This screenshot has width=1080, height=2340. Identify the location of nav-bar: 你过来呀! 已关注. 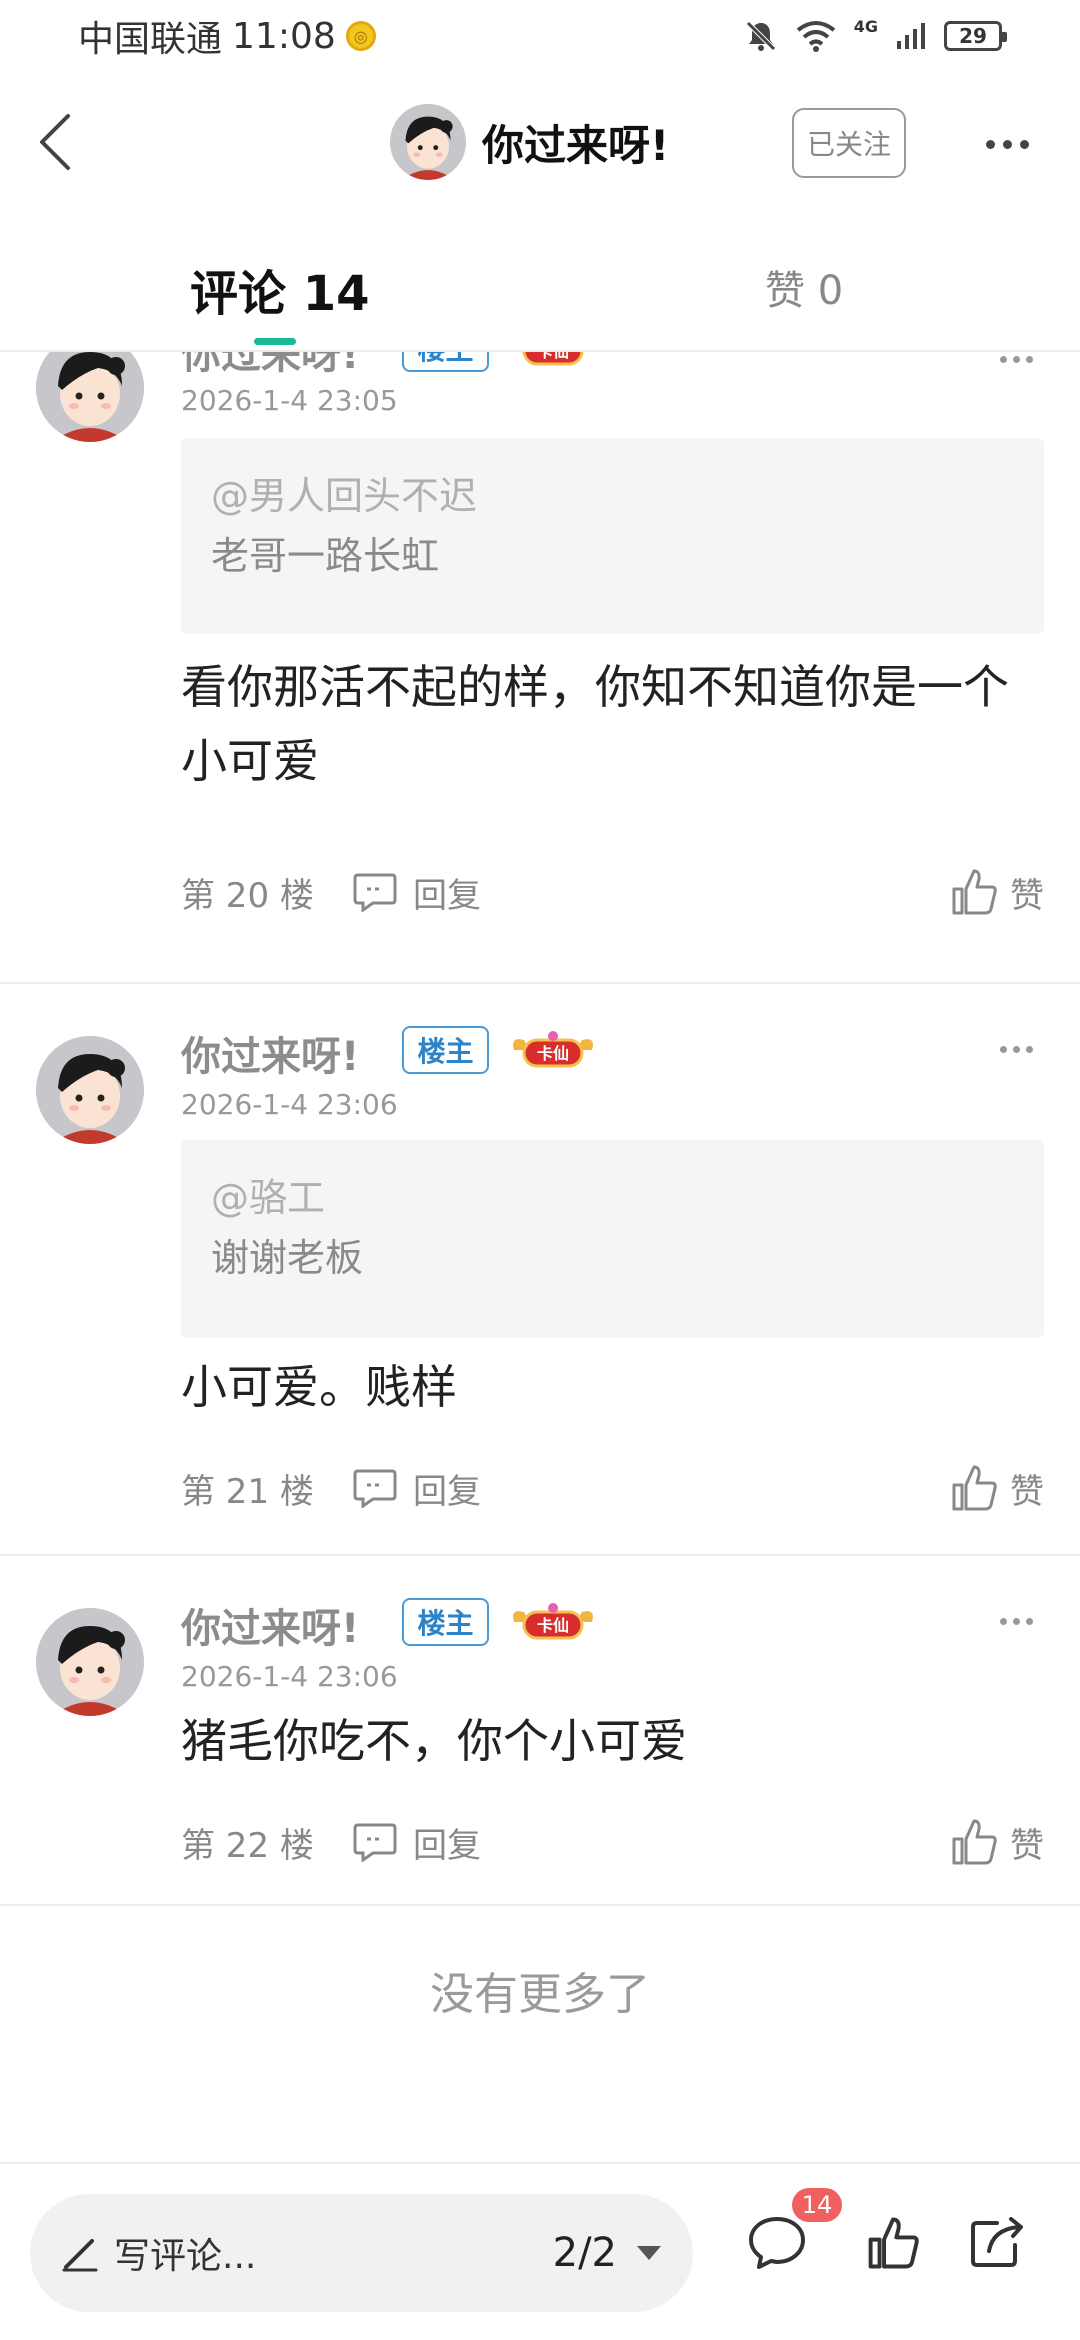
(540, 142).